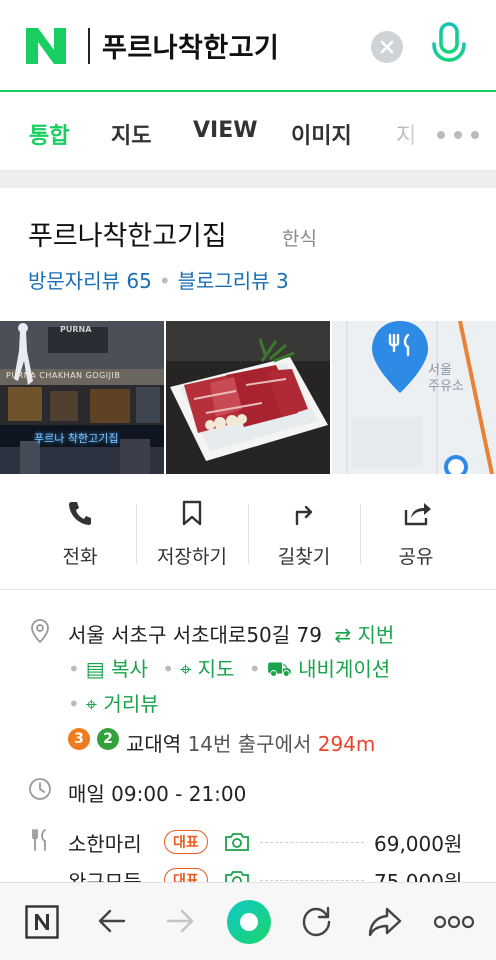  I want to click on line2-badge: 2, so click(108, 739).